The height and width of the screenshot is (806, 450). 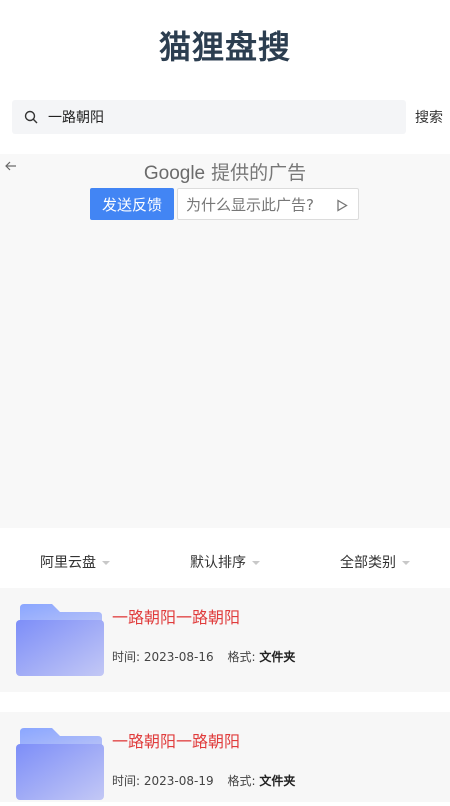 What do you see at coordinates (342, 205) in the screenshot?
I see `adchoices-icon` at bounding box center [342, 205].